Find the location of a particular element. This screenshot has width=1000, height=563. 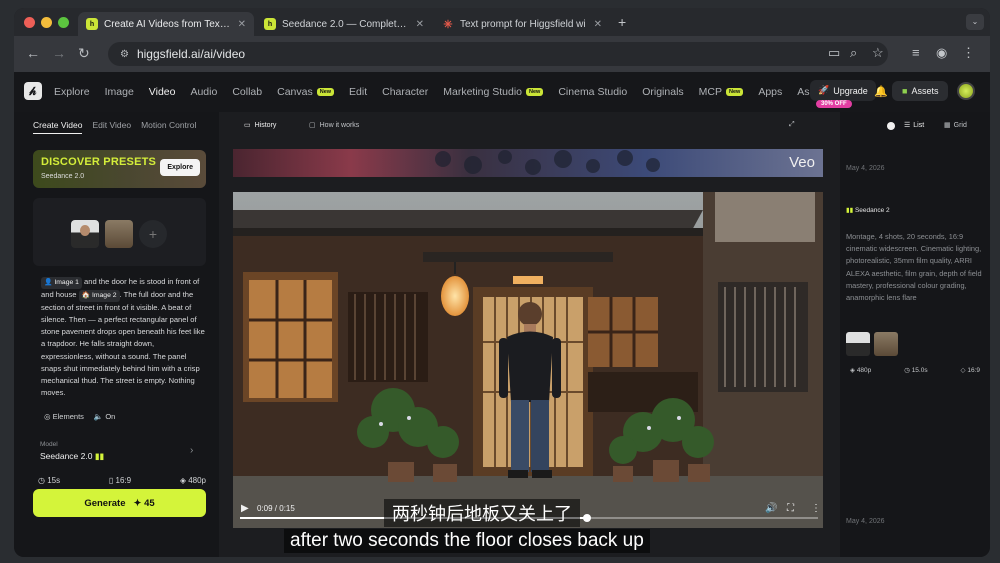

image-chip: 🏠 Image 2 is located at coordinates (99, 296).